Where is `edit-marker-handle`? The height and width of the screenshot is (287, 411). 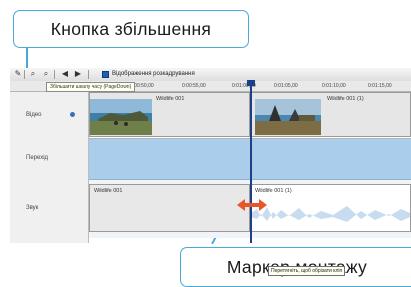
edit-marker-handle is located at coordinates (251, 83).